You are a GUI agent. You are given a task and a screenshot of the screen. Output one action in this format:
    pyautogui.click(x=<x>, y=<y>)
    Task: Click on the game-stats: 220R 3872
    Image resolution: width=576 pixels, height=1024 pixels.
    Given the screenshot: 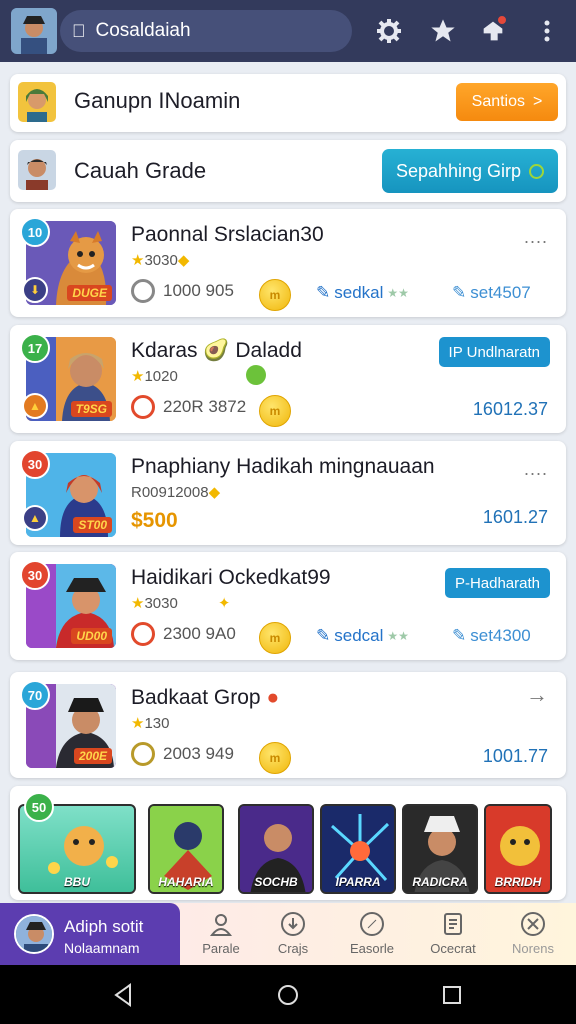 What is the action you would take?
    pyautogui.click(x=188, y=407)
    